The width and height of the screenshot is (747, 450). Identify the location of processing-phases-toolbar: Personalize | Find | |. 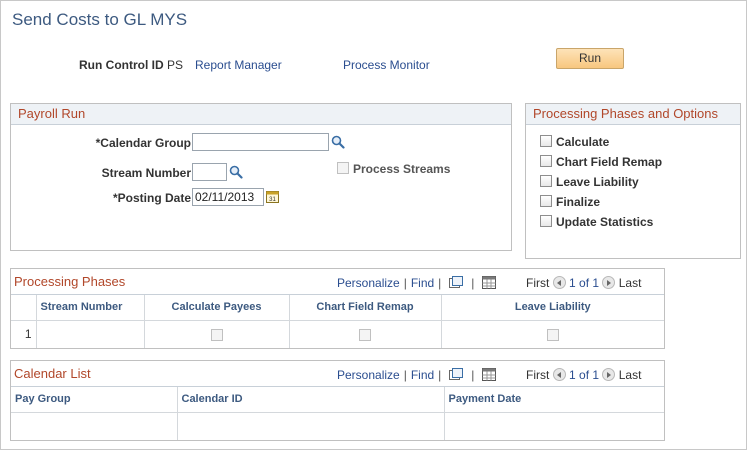
(418, 283).